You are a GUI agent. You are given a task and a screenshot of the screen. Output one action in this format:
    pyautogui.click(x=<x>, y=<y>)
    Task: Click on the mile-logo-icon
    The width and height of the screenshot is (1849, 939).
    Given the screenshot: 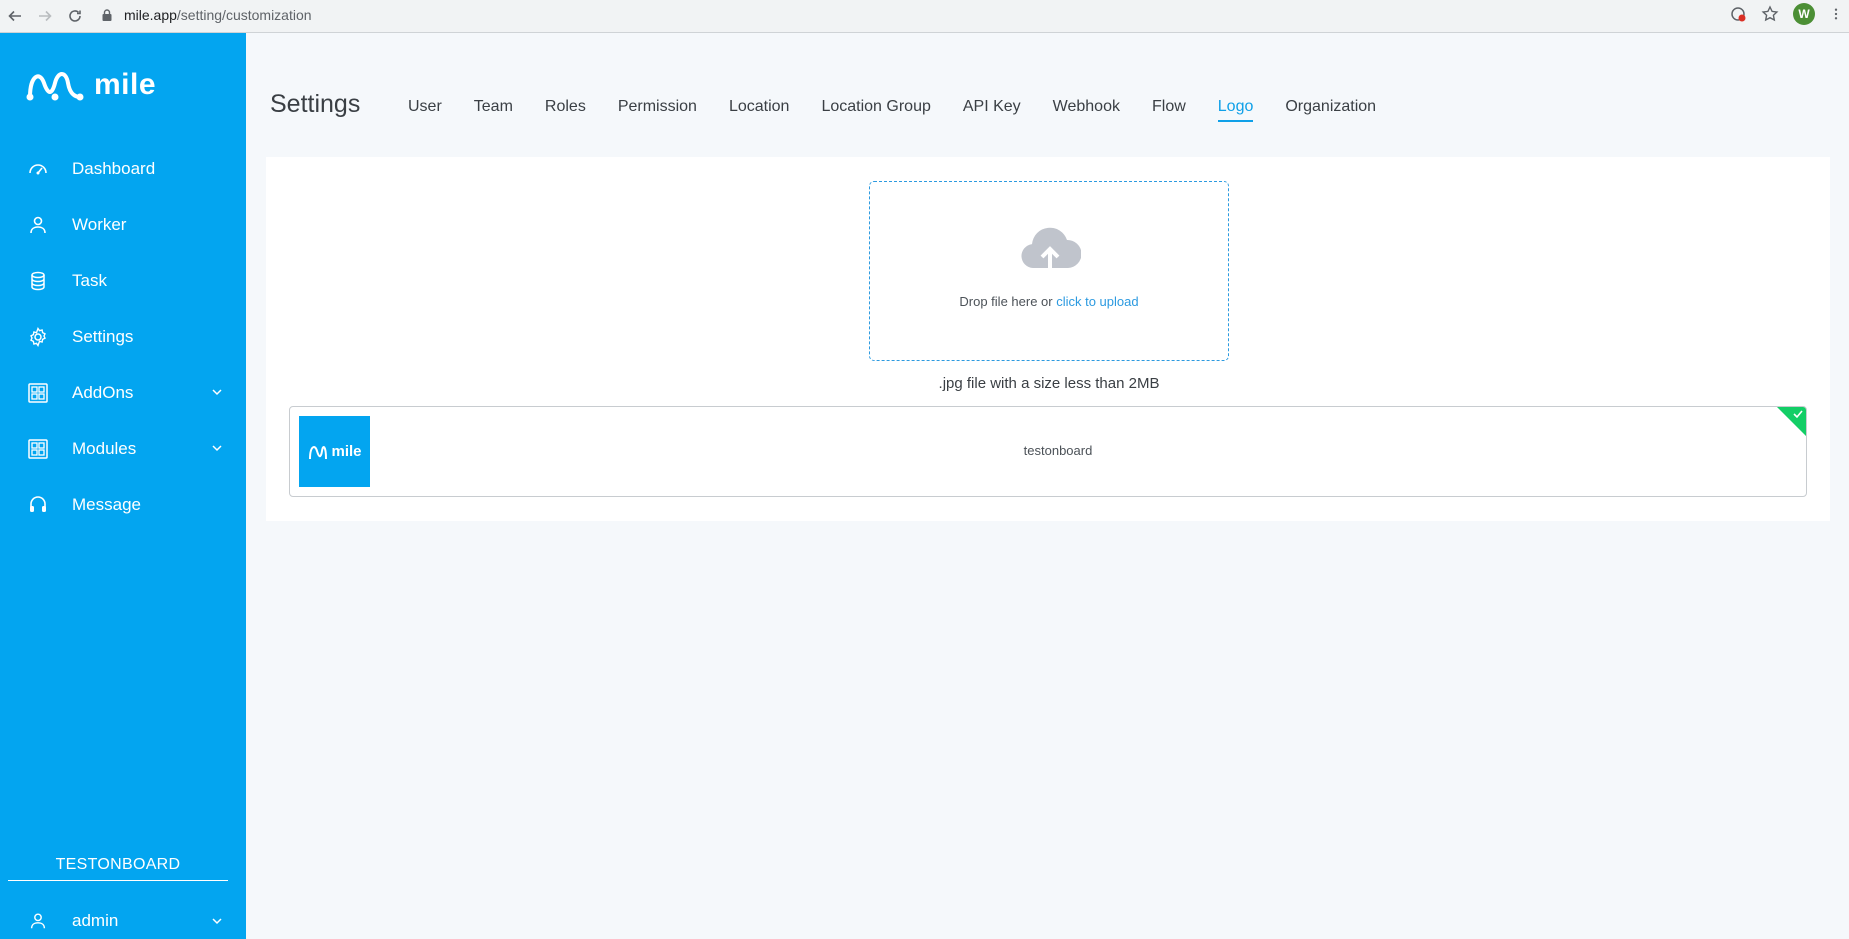 What is the action you would take?
    pyautogui.click(x=55, y=86)
    